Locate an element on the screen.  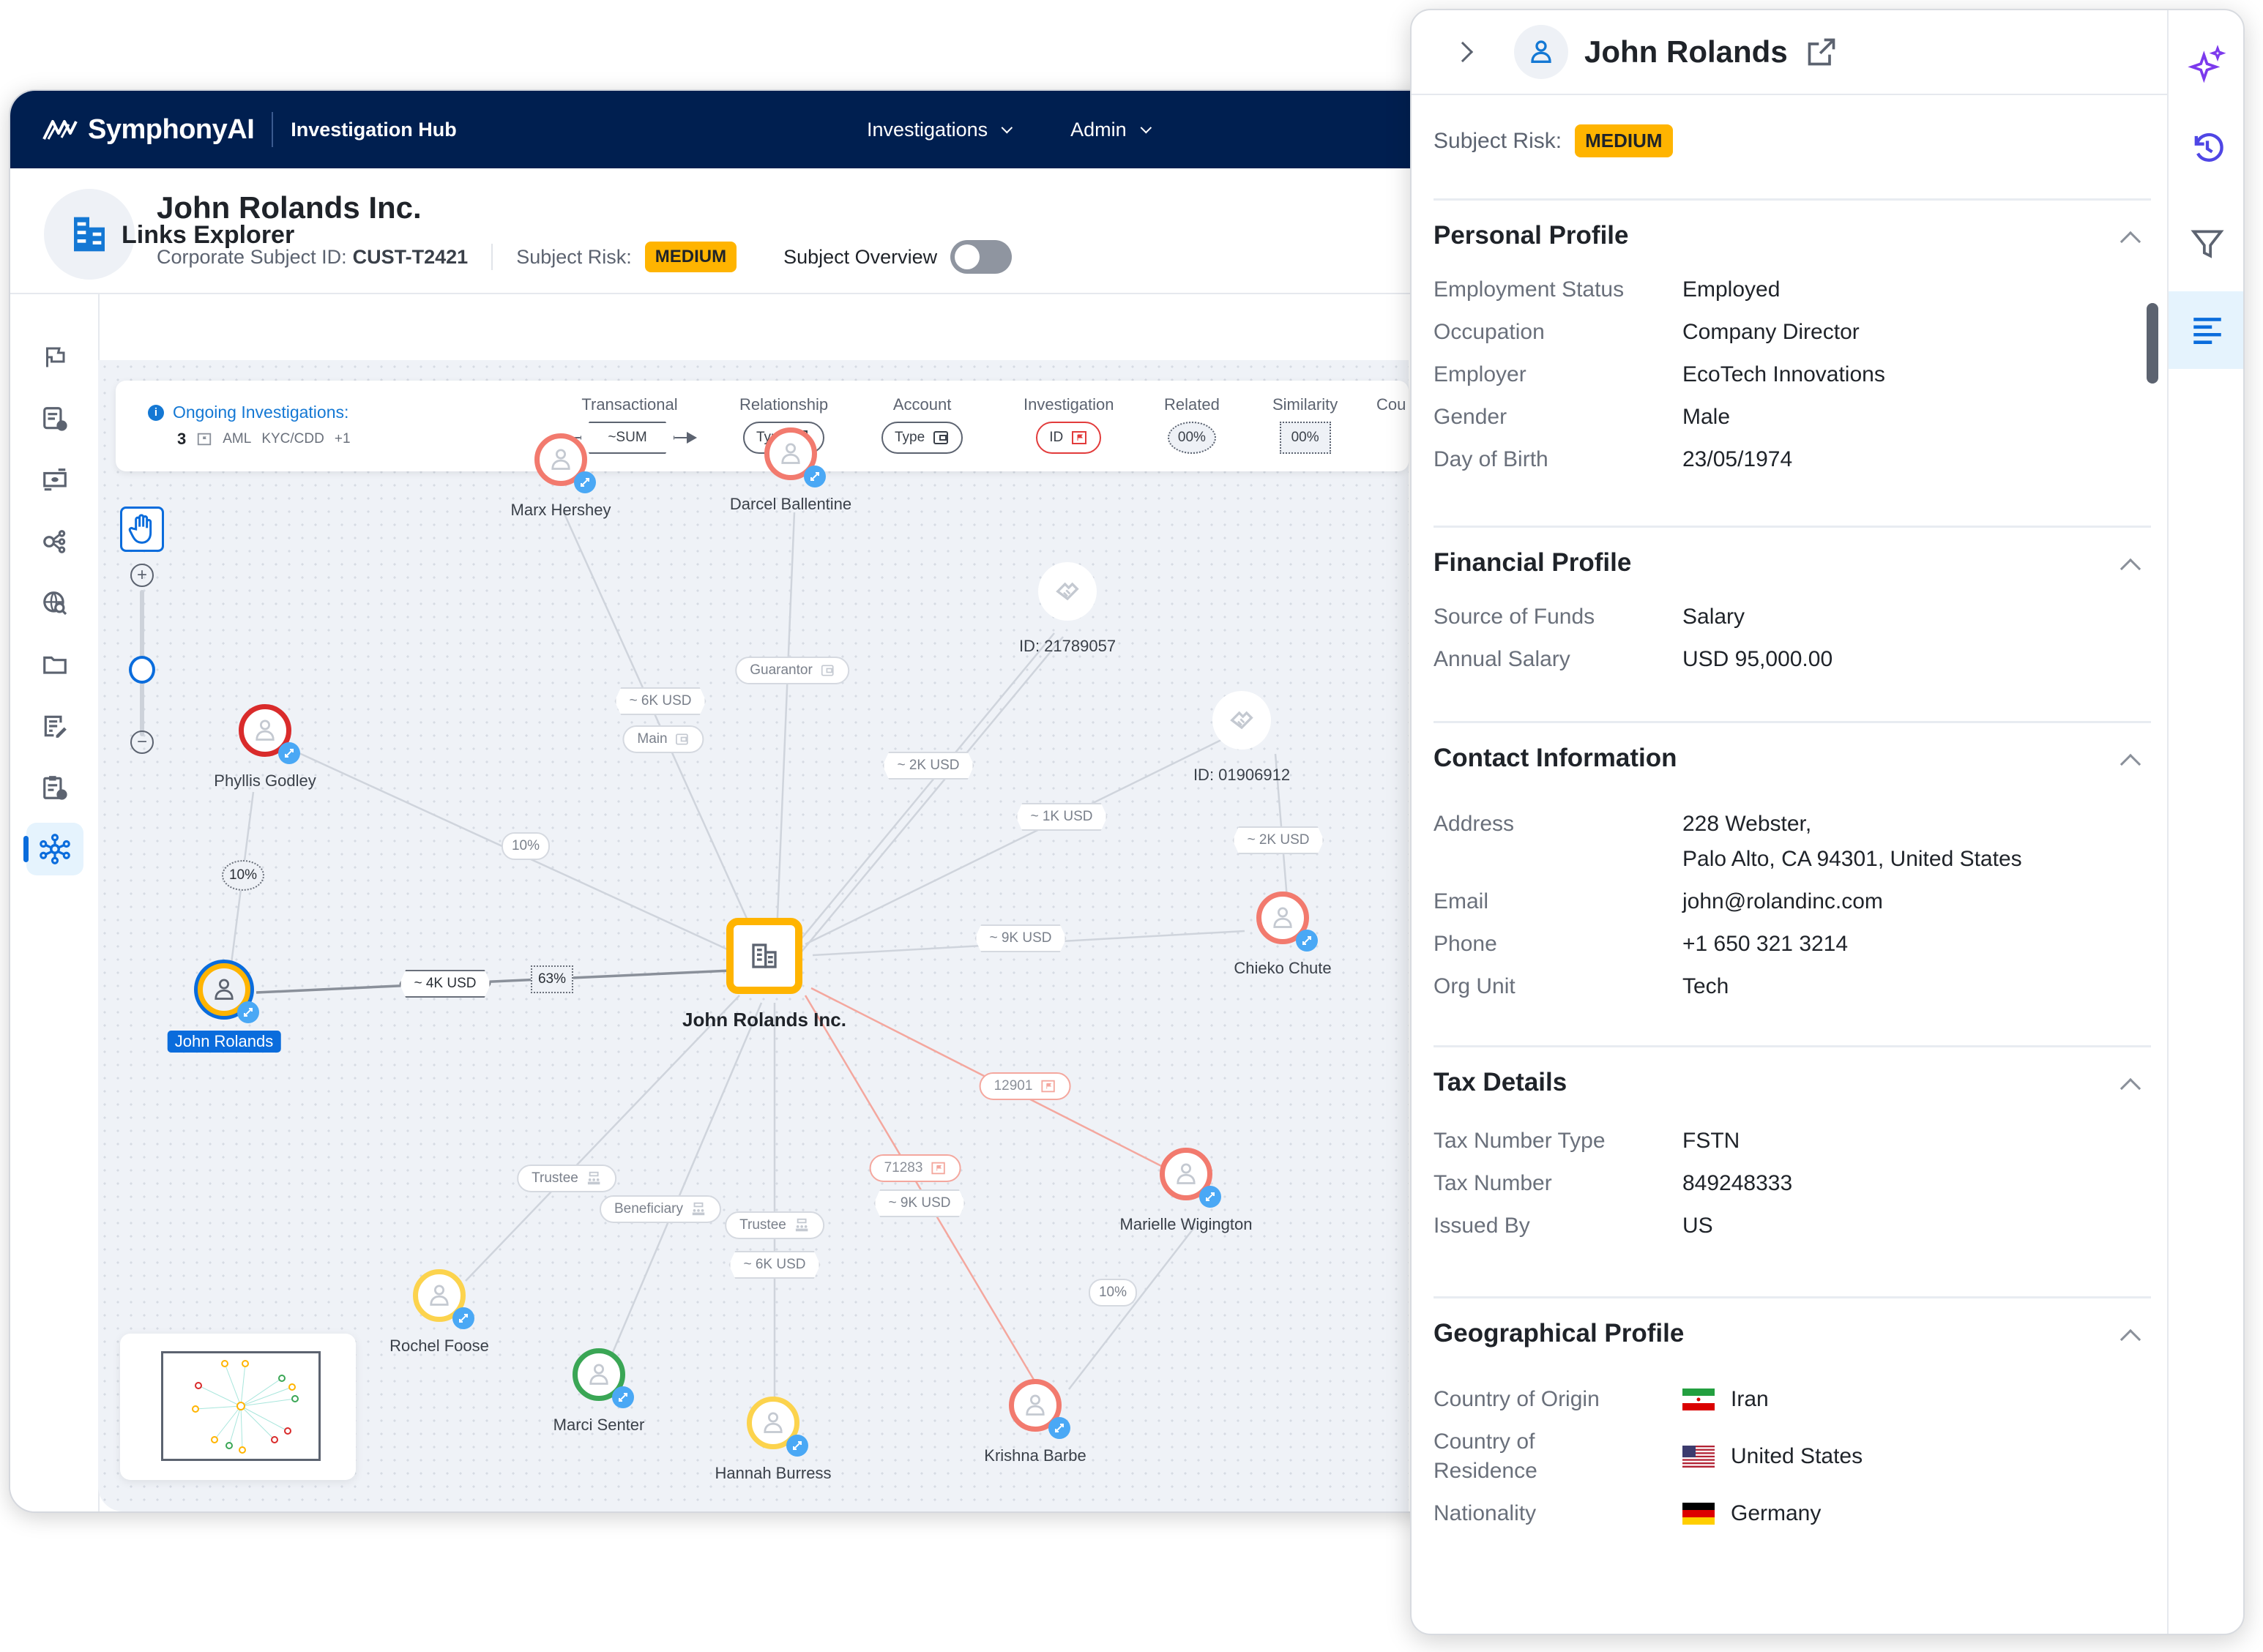
graph-node-rochel is located at coordinates (443, 1299).